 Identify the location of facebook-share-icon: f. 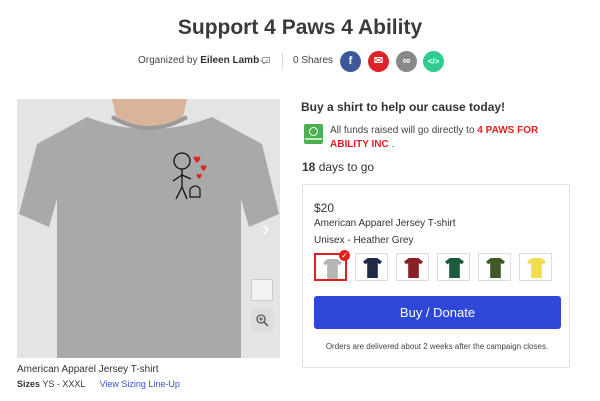
(350, 61).